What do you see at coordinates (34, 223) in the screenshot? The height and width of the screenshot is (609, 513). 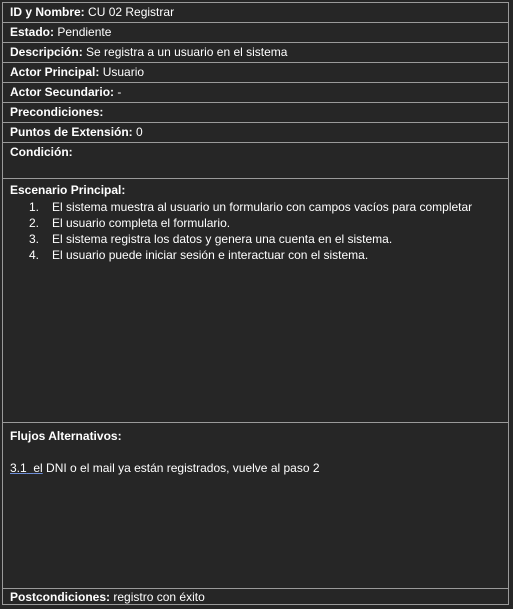 I see `step-number: 2.` at bounding box center [34, 223].